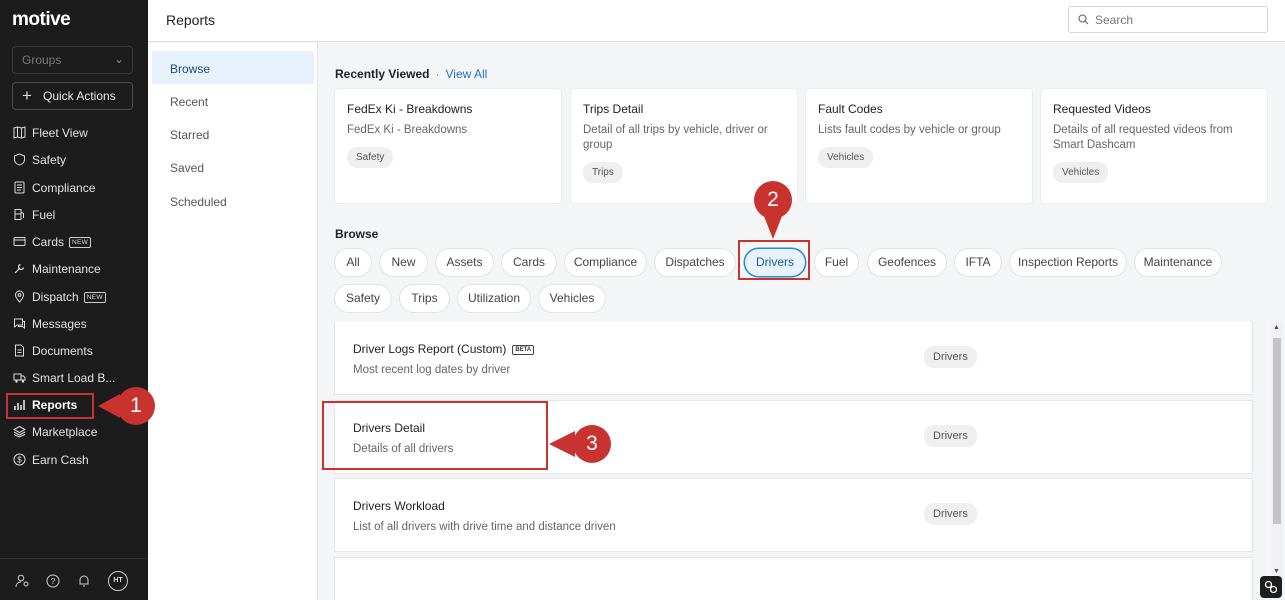 This screenshot has width=1285, height=600. Describe the element at coordinates (1276, 571) in the screenshot. I see `scroll-down-icon: ▼` at that location.